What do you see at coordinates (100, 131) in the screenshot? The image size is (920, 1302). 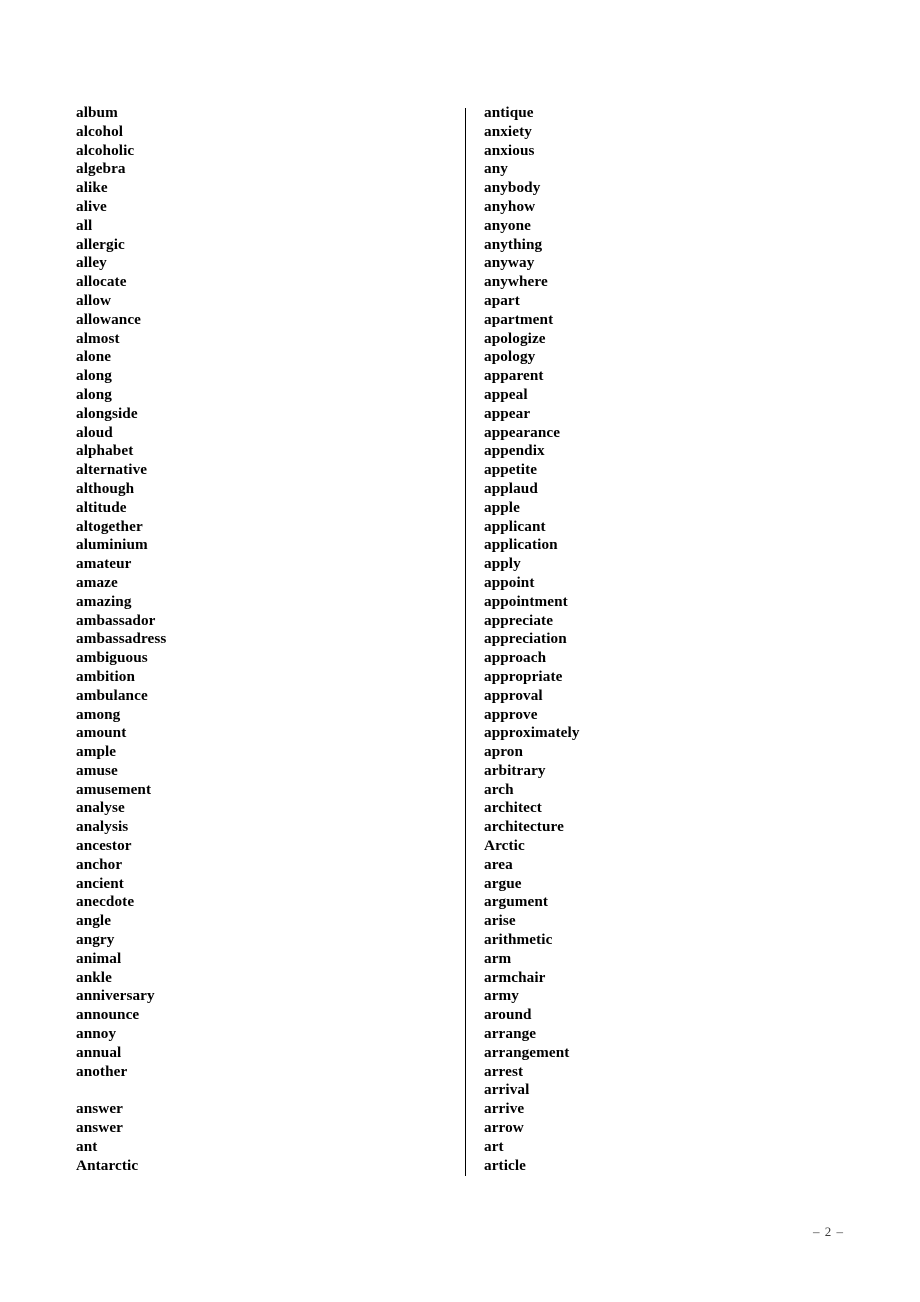 I see `word-entry: alcohol` at bounding box center [100, 131].